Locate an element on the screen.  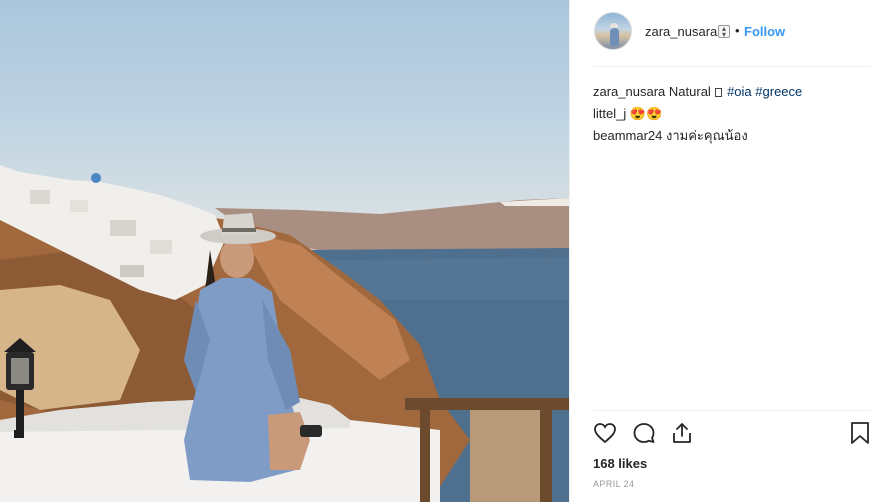
post-header: zara_nusara ▴ ▾ • Follow is located at coordinates (725, 33).